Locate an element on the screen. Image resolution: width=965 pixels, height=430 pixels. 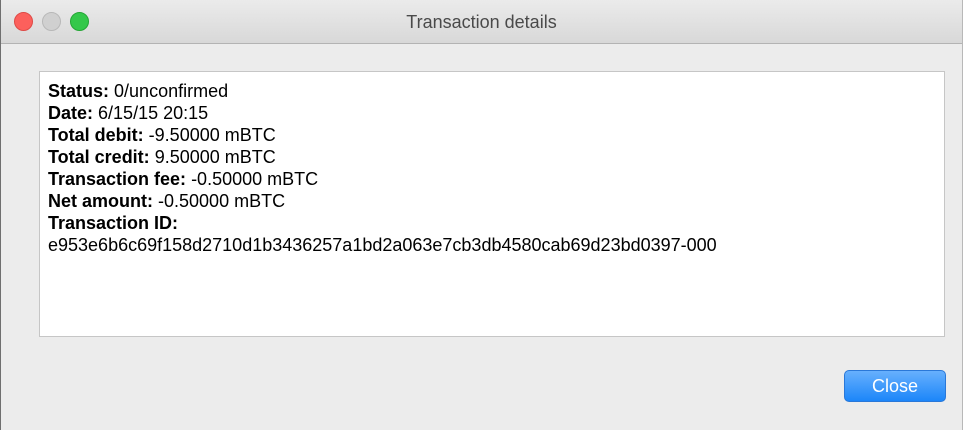
net-amount-line: Net amount: -0.50000 mBTC is located at coordinates (496, 201).